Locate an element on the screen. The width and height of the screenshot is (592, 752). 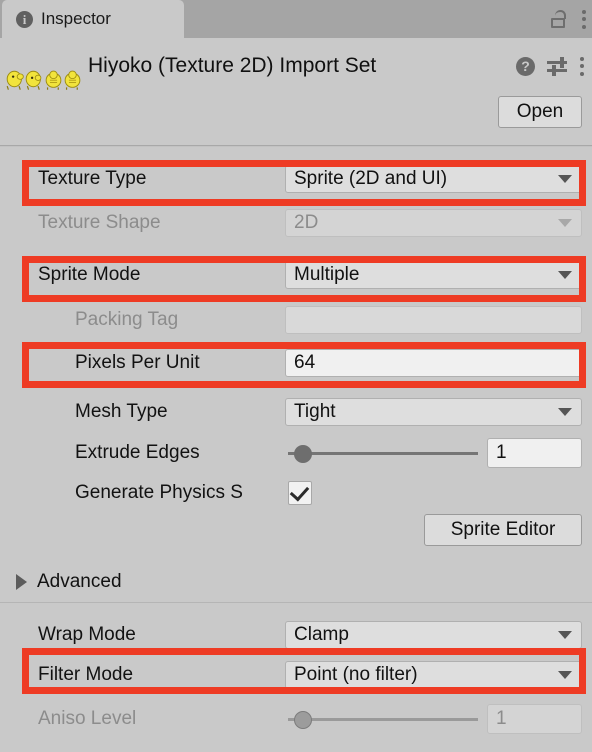
row-texture-shape: Texture Shape 2D is located at coordinates (296, 223).